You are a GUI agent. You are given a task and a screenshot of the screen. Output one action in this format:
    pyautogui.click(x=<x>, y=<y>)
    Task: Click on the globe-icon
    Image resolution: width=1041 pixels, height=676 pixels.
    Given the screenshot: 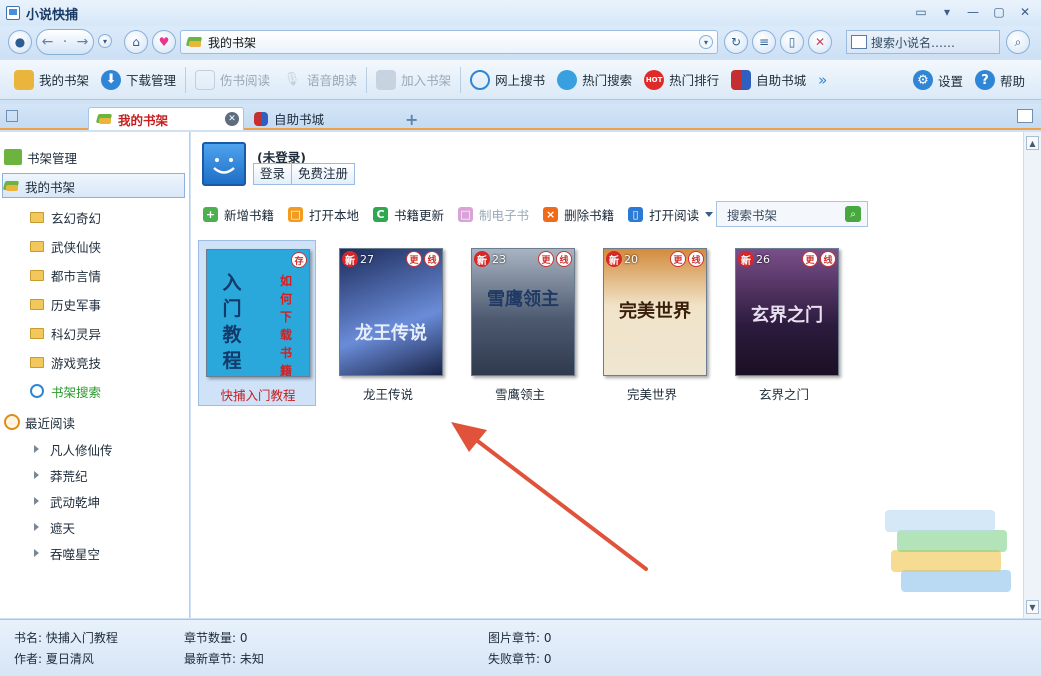 What is the action you would take?
    pyautogui.click(x=567, y=79)
    